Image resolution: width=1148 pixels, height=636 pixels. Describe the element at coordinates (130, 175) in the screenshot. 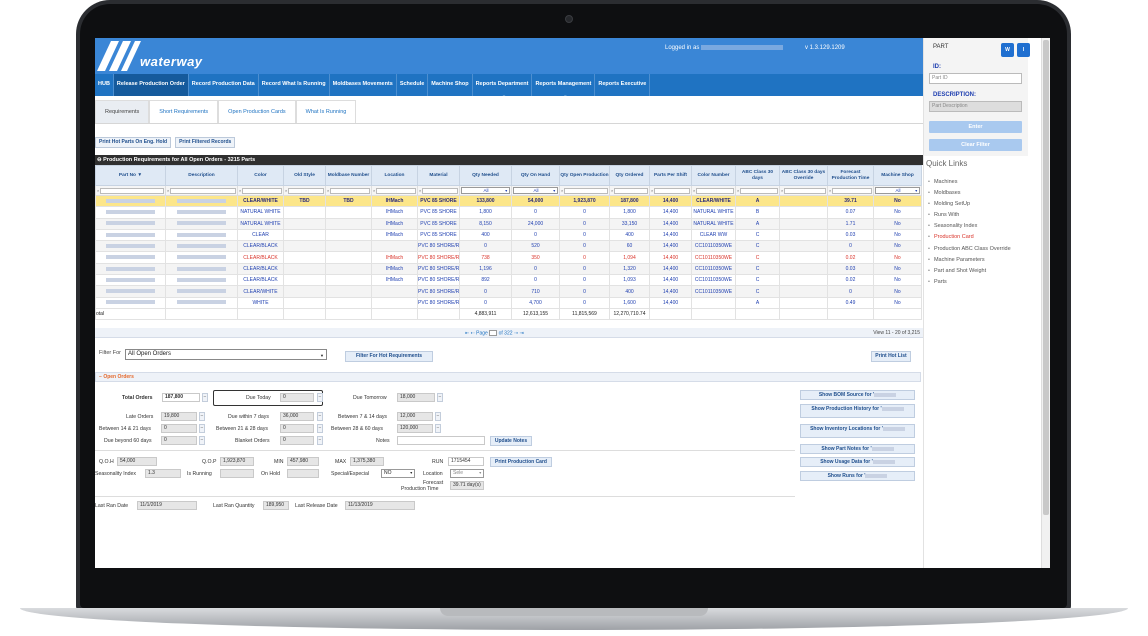

I see `column-header: Part No ▼` at that location.